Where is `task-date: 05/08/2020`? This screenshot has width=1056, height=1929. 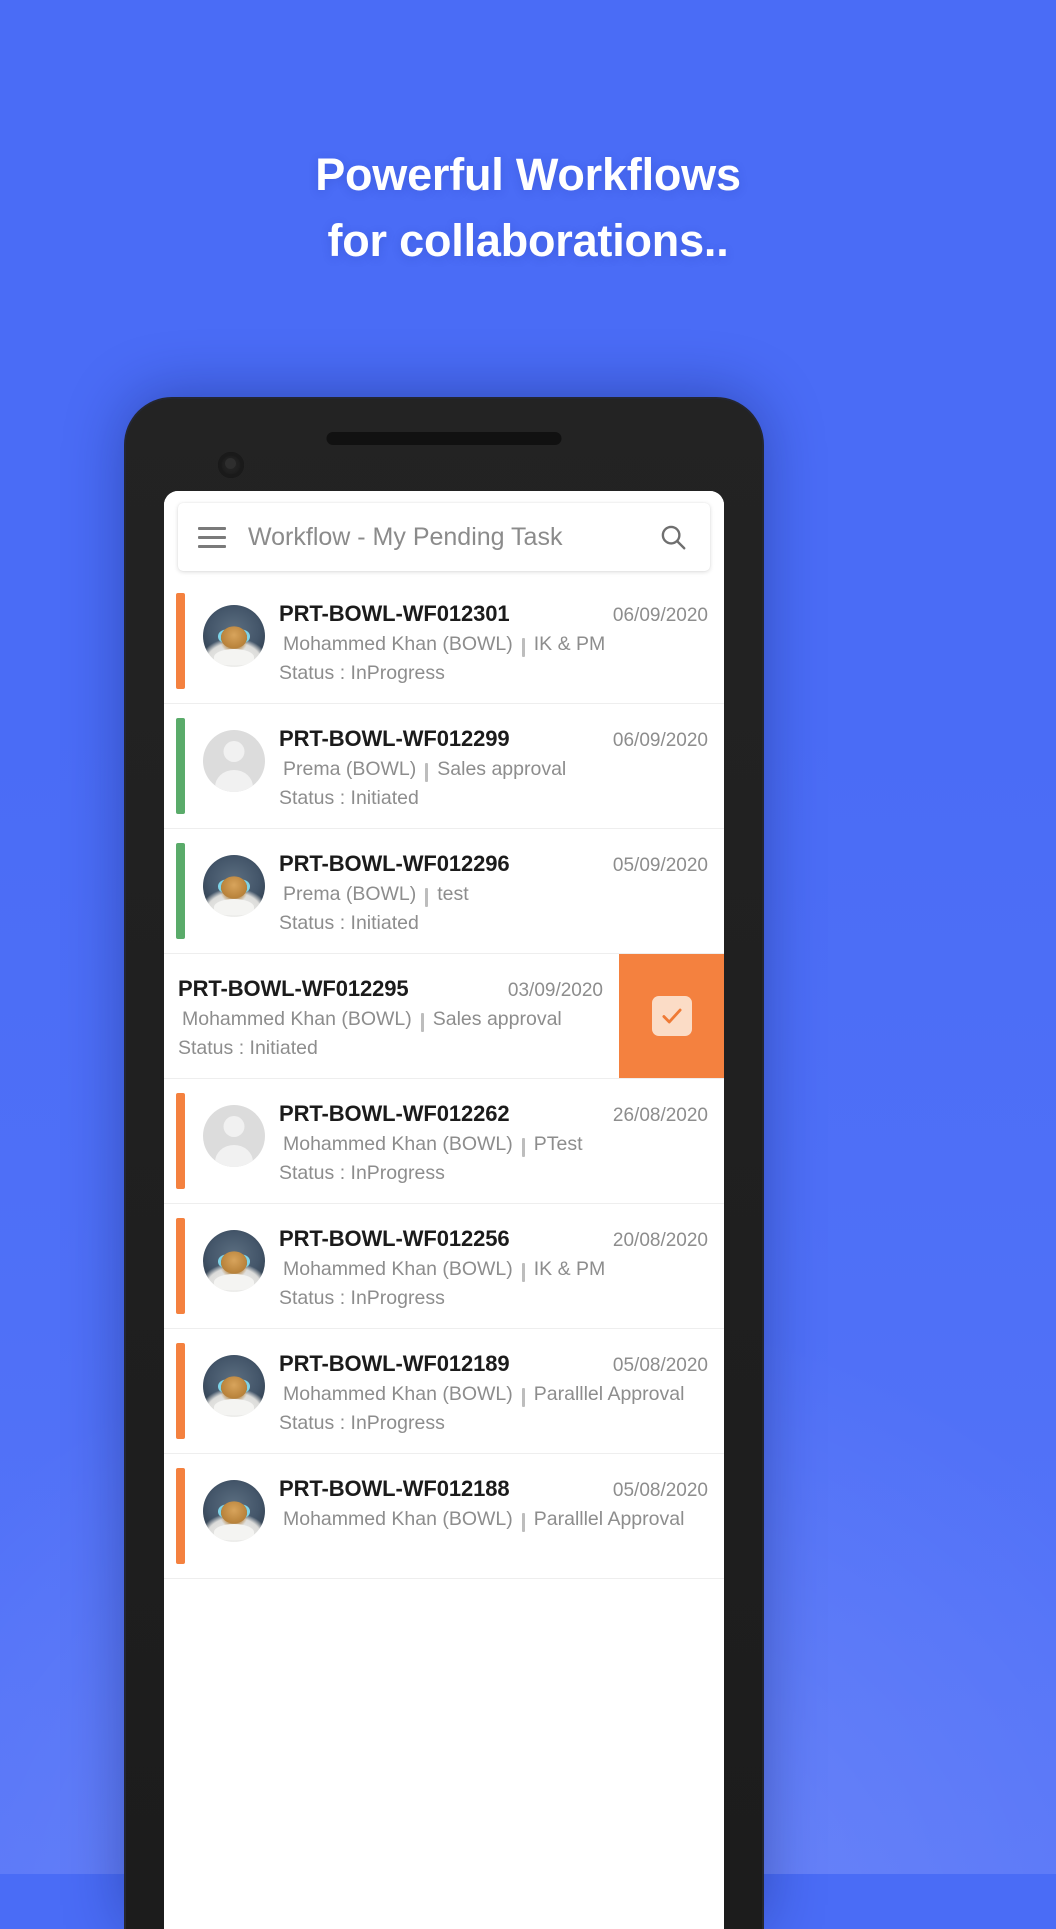
task-date: 05/08/2020 is located at coordinates (660, 1490).